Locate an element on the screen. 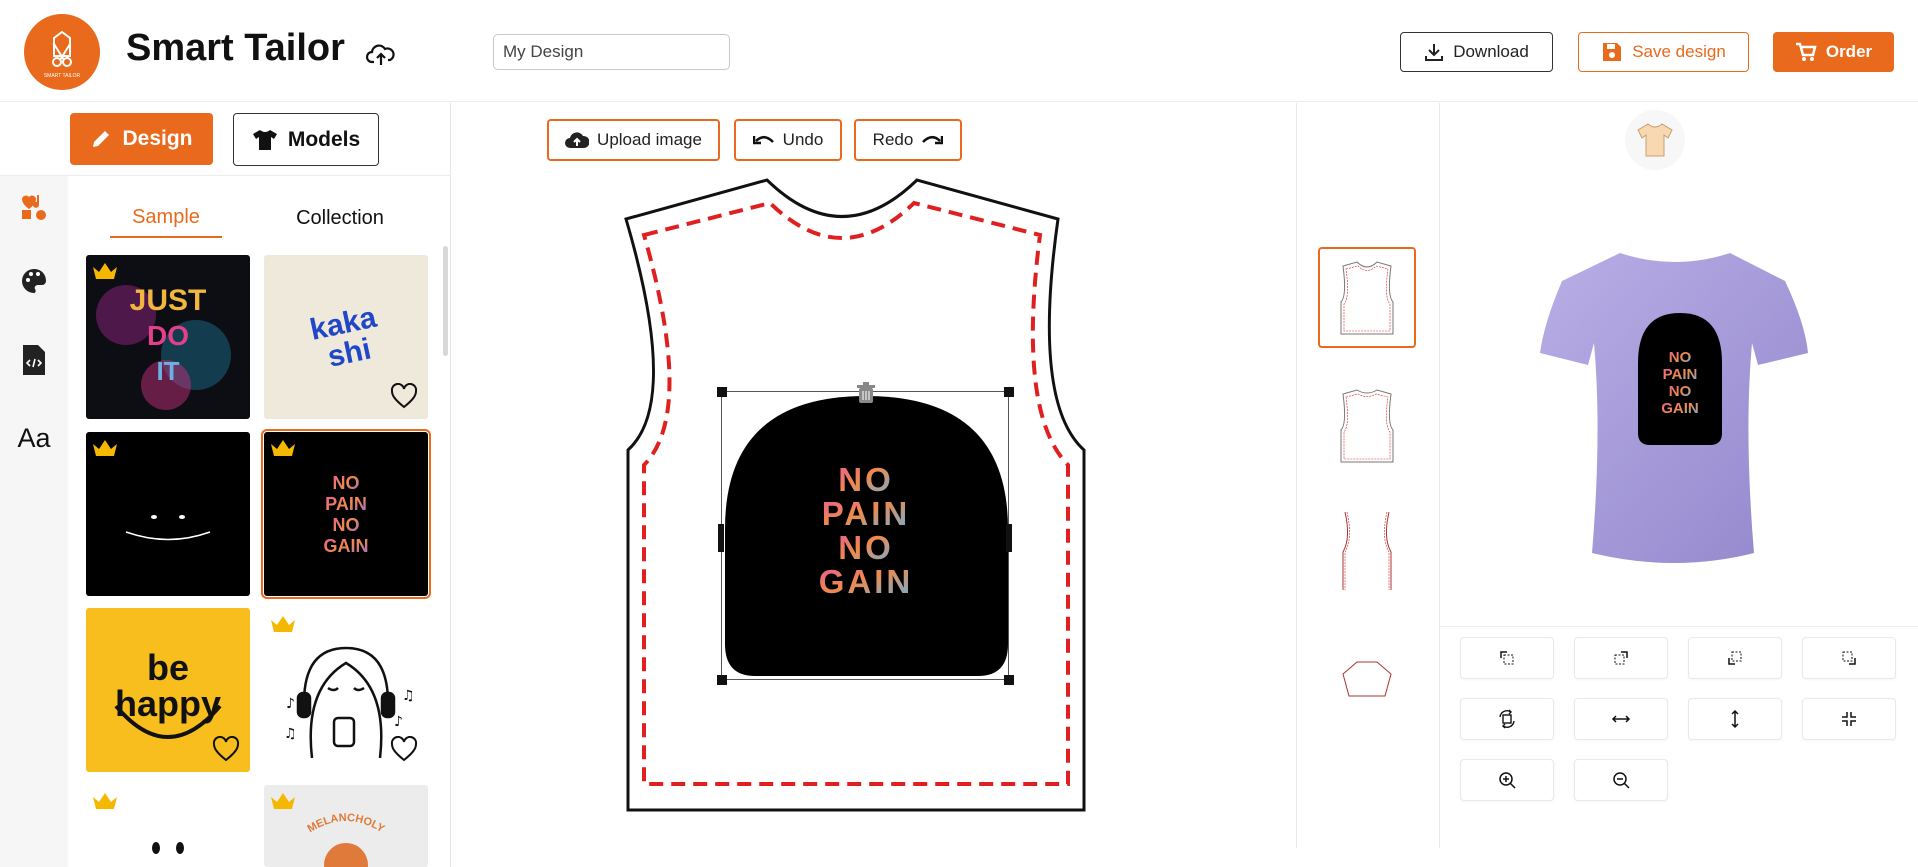  design-name-input is located at coordinates (611, 52).